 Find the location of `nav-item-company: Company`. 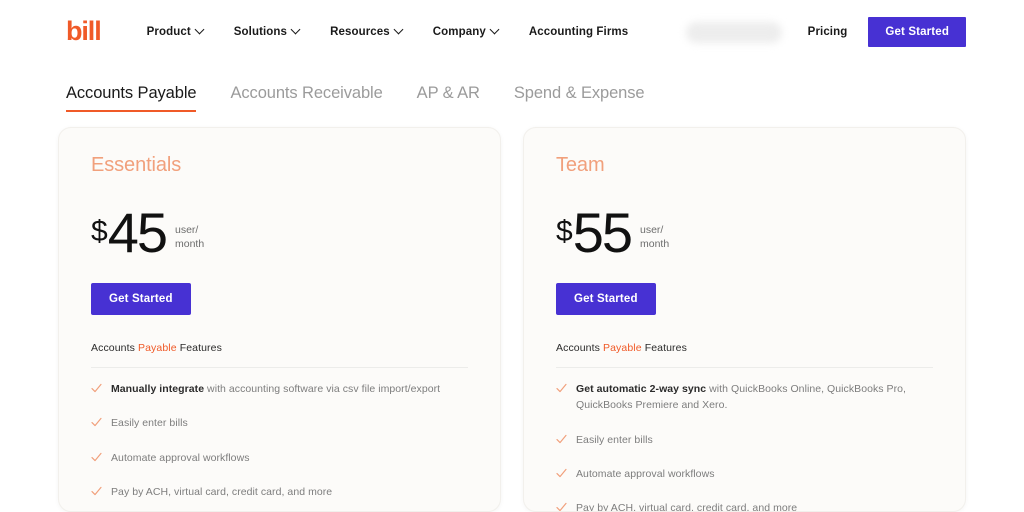

nav-item-company: Company is located at coordinates (466, 32).